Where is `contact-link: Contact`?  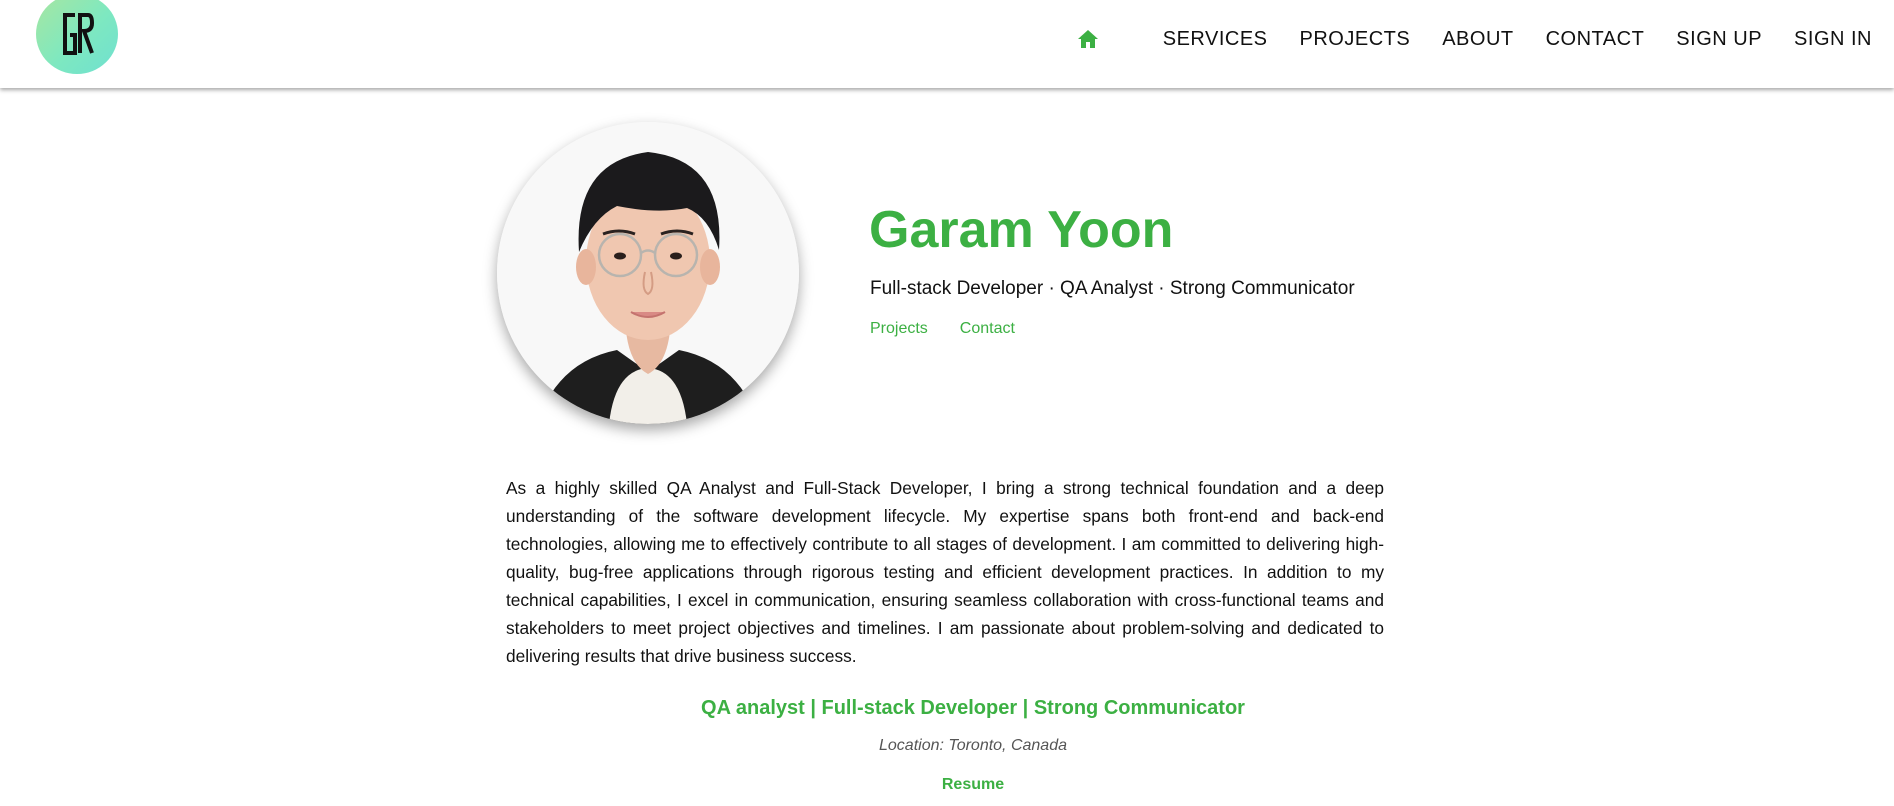 contact-link: Contact is located at coordinates (987, 329).